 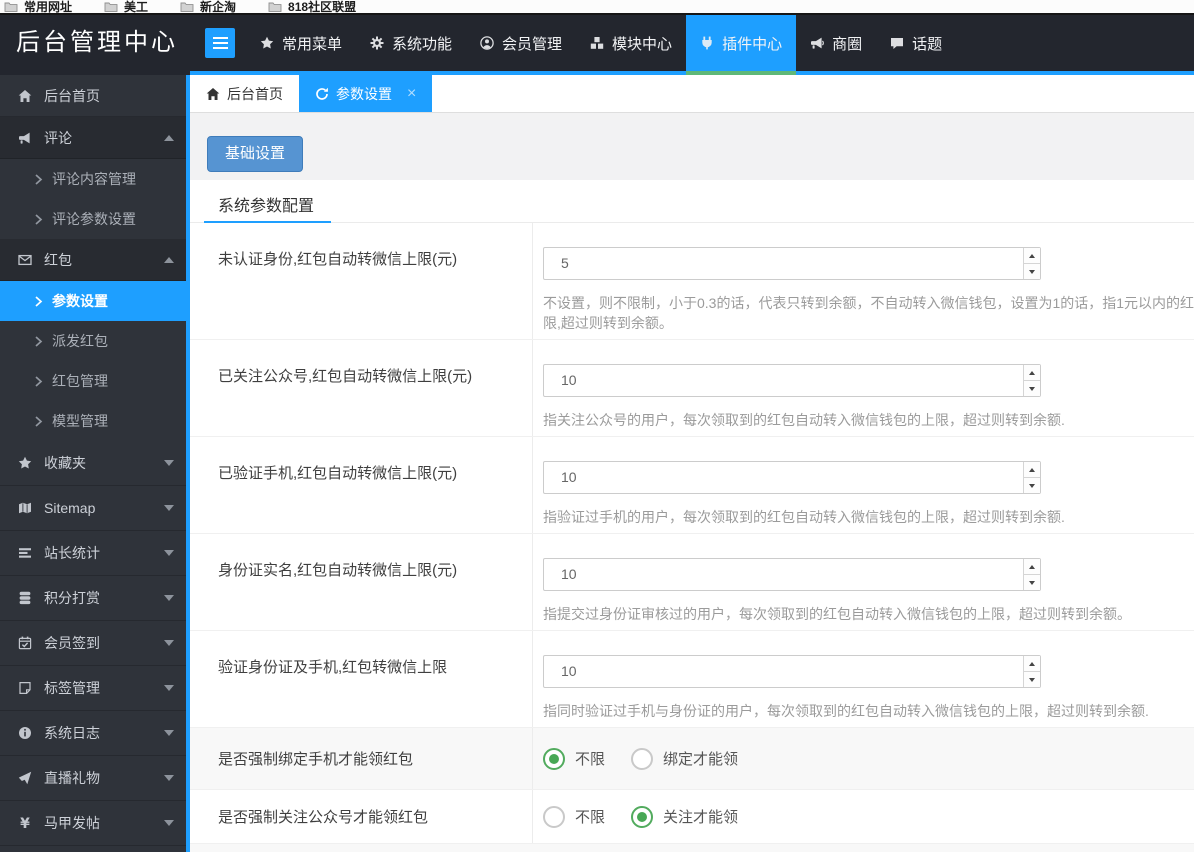 What do you see at coordinates (220, 38) in the screenshot?
I see `hamburger-icon` at bounding box center [220, 38].